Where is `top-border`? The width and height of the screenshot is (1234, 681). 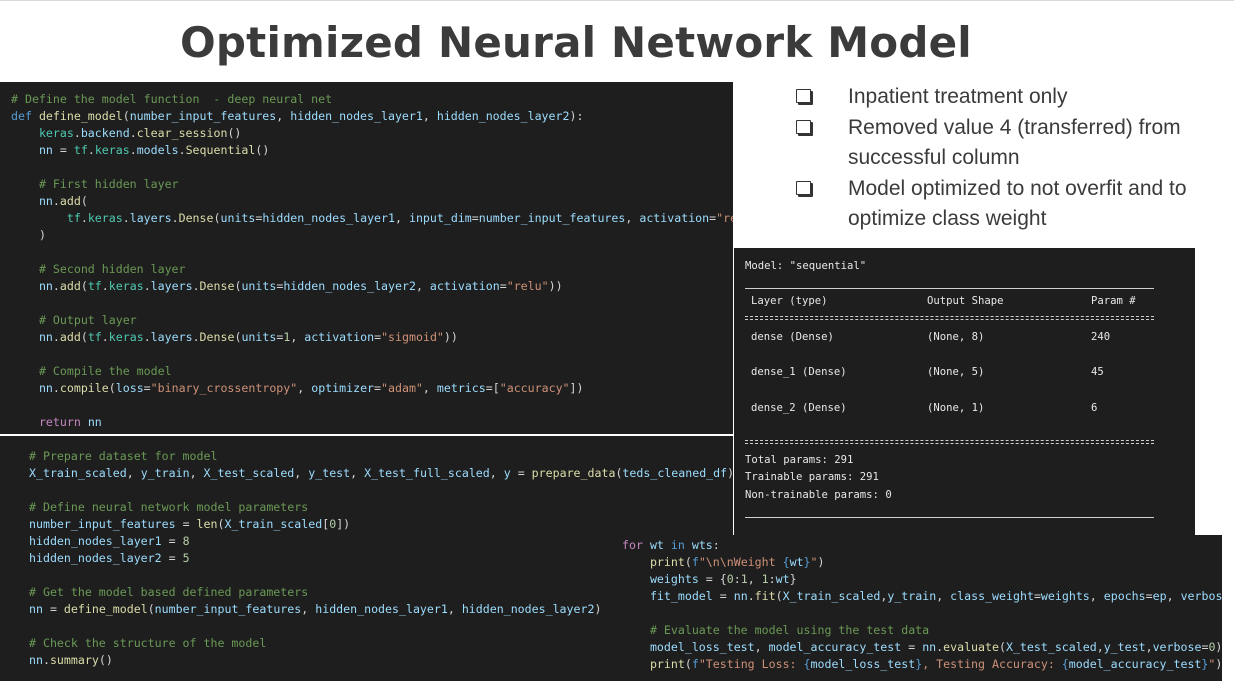
top-border is located at coordinates (617, 0).